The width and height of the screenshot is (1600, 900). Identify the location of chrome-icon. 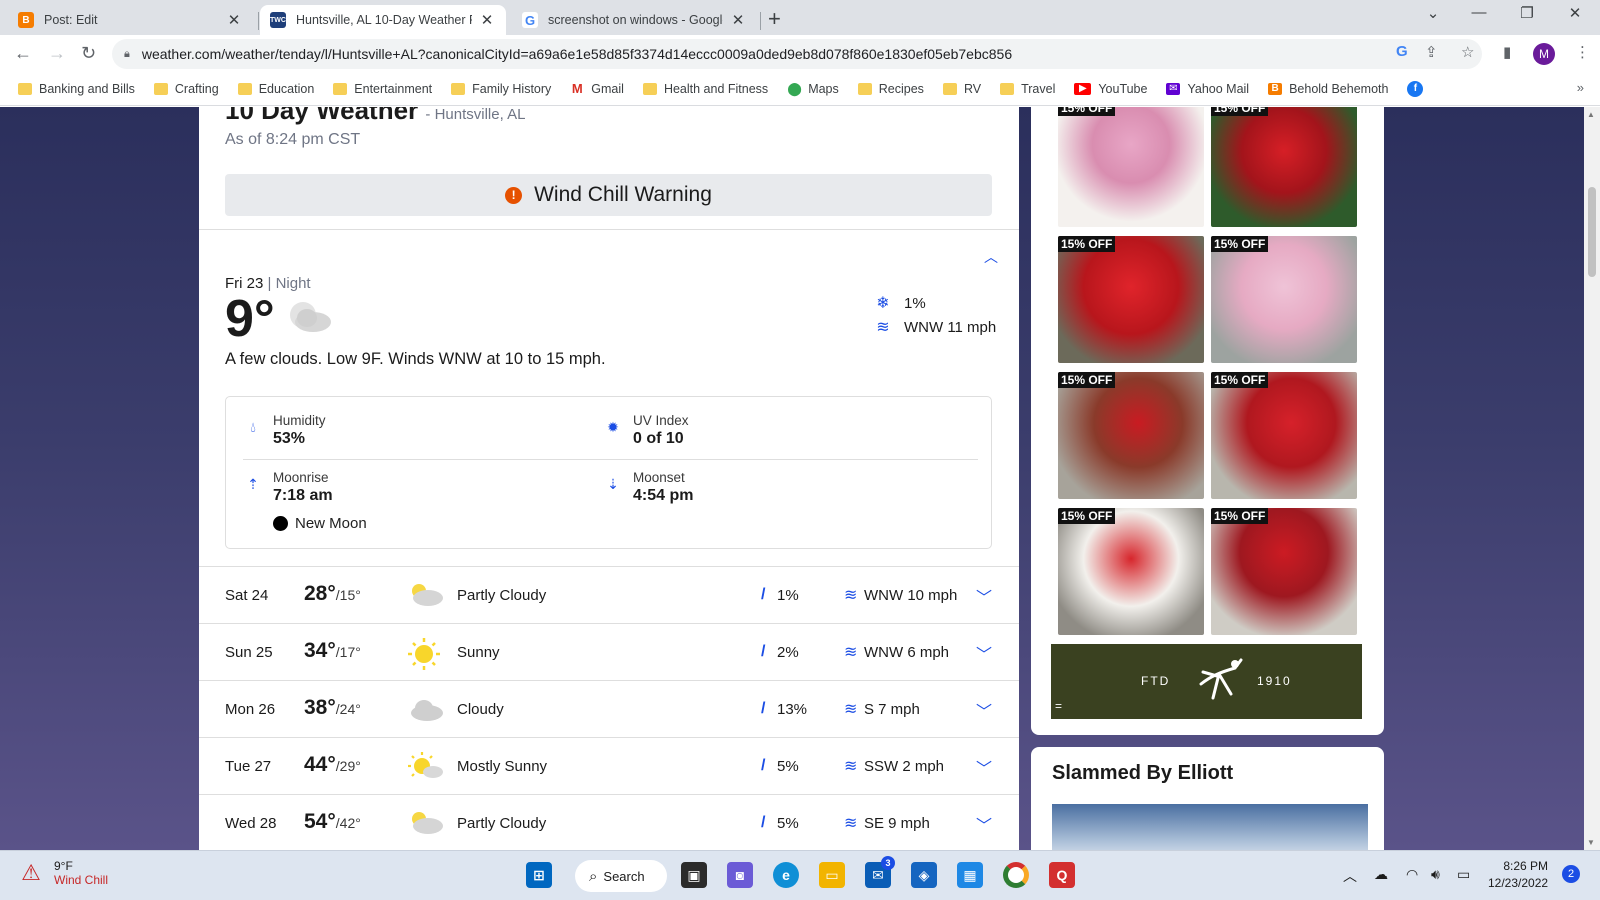
(1016, 875).